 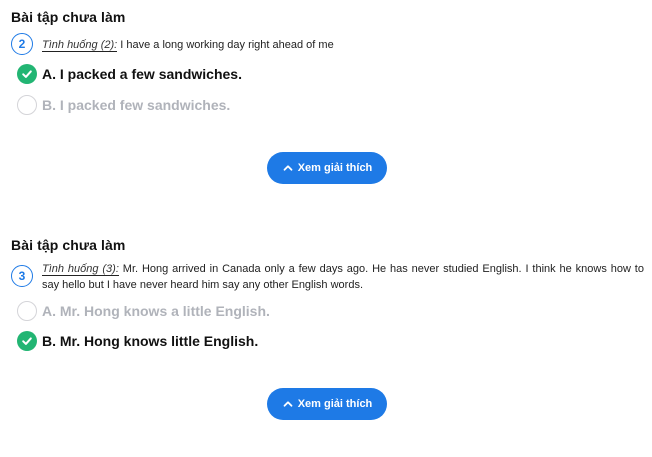 What do you see at coordinates (150, 341) in the screenshot?
I see `option-label: B. Mr. Hong knows little English.` at bounding box center [150, 341].